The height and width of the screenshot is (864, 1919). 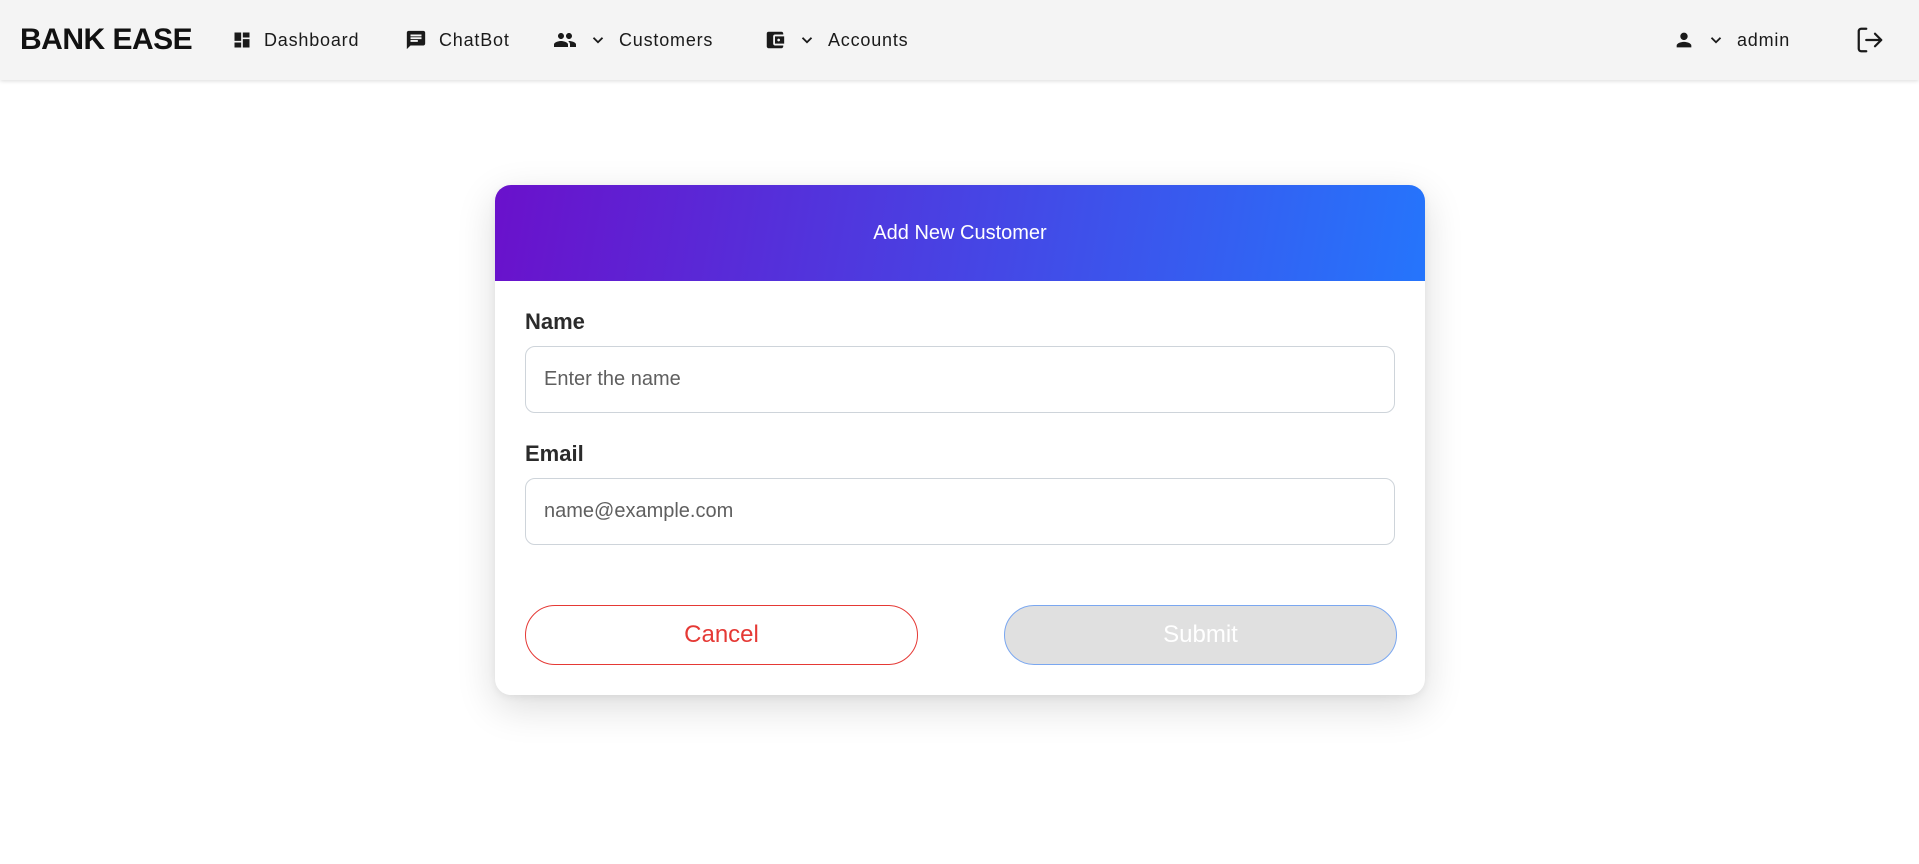 I want to click on nav-customers-label: Customers, so click(x=666, y=39).